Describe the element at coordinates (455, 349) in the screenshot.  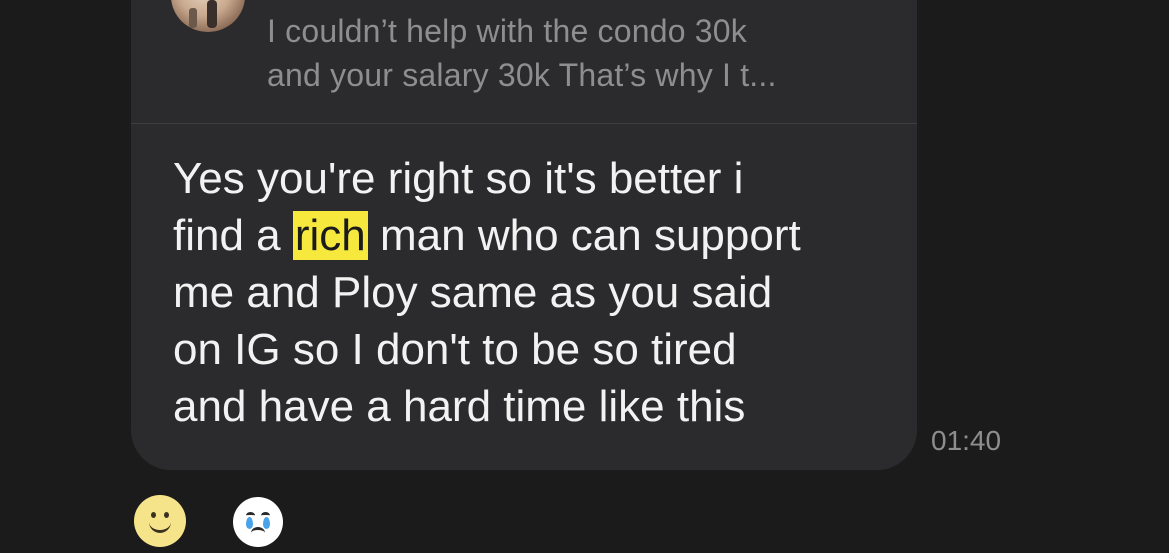
I see `message-line-4: on IG so I don't to be so tired` at that location.